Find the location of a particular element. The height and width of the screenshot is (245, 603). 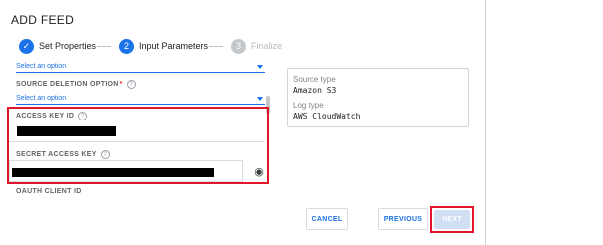

oauth-client-id-label: OAUTH CLIENT ID is located at coordinates (49, 191).